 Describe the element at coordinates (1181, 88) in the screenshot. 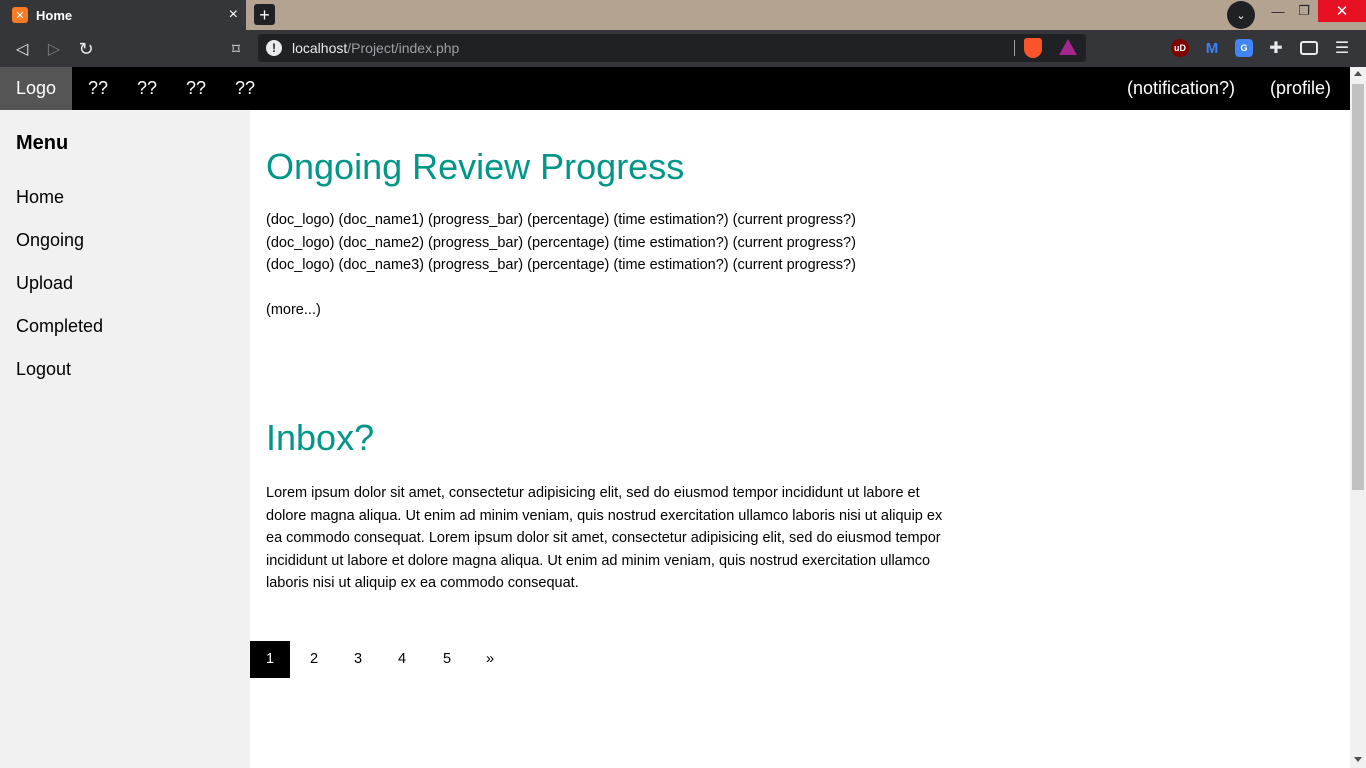

I see `notification-link: (notification?)` at that location.